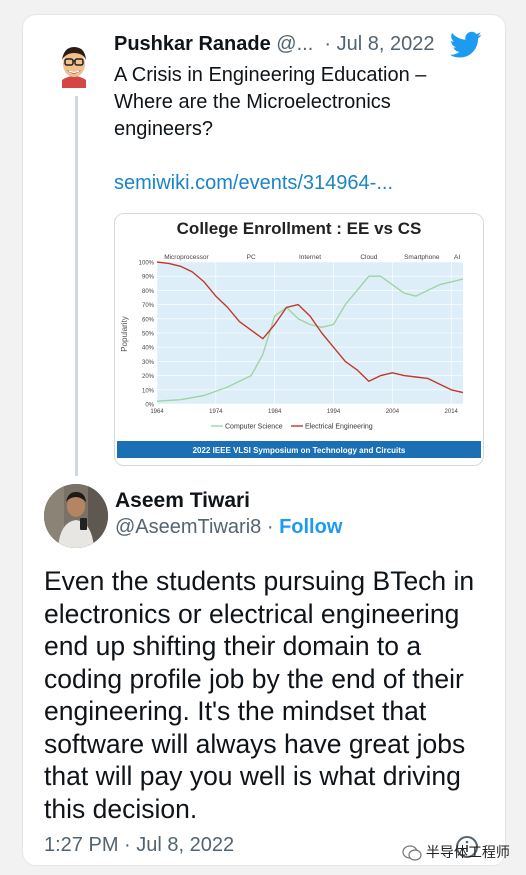 Image resolution: width=526 pixels, height=875 pixels. I want to click on era-label: Cloud, so click(368, 257).